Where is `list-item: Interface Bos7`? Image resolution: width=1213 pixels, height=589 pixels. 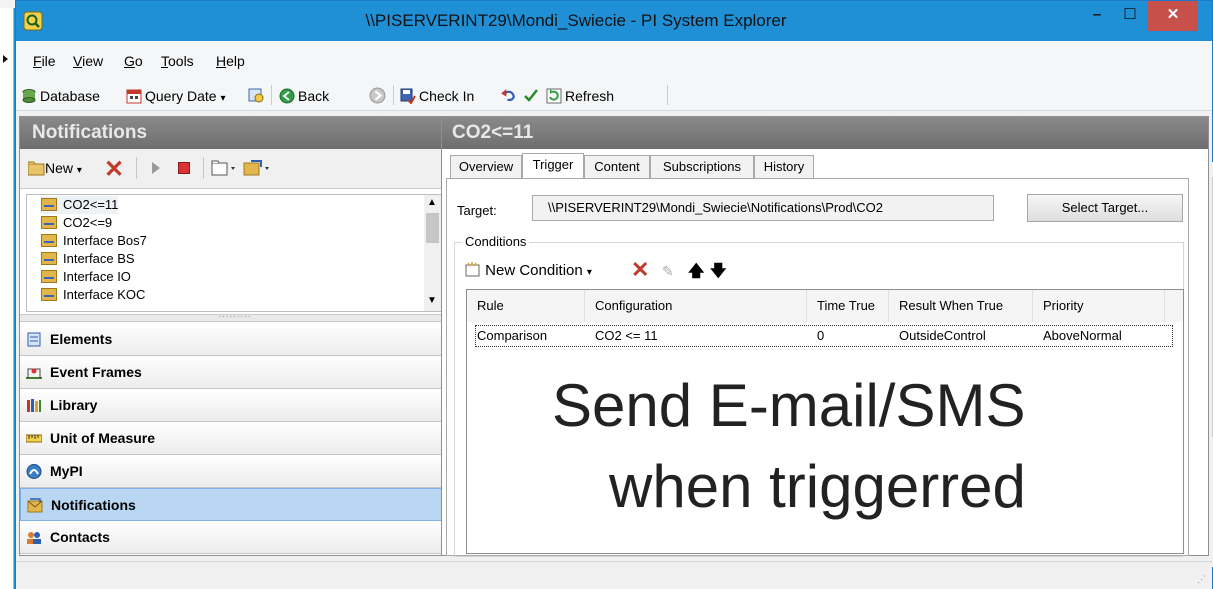
list-item: Interface Bos7 is located at coordinates (94, 241).